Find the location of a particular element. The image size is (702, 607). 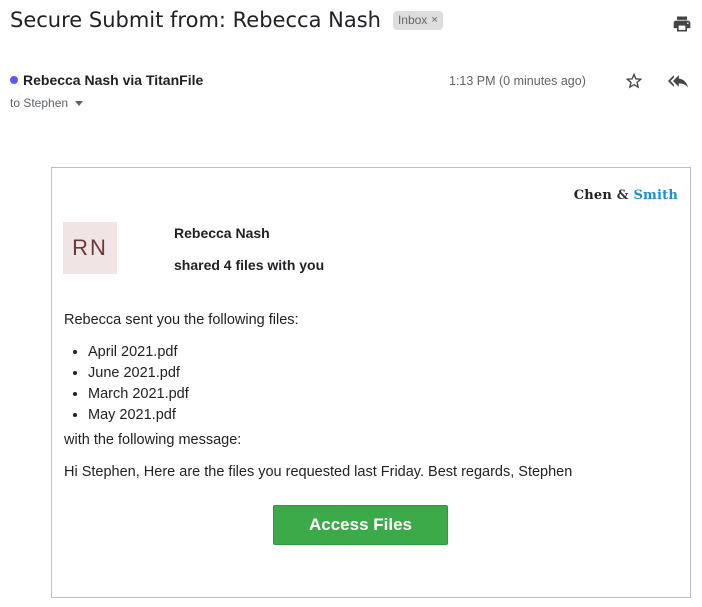

sharer-name: Rebecca Nash is located at coordinates (222, 233).